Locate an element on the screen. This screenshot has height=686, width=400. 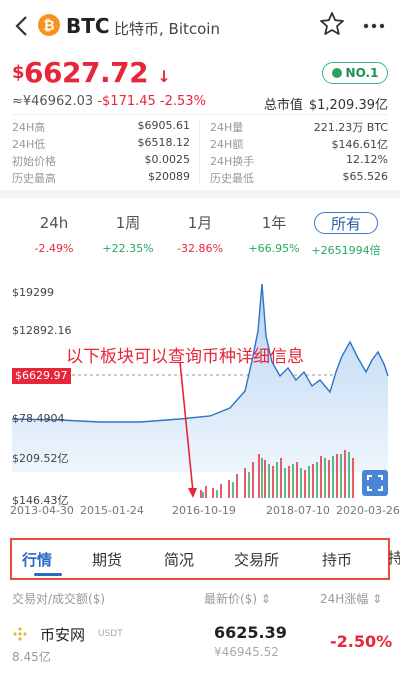
tab-exchanges: 交易所 is located at coordinates (256, 559).